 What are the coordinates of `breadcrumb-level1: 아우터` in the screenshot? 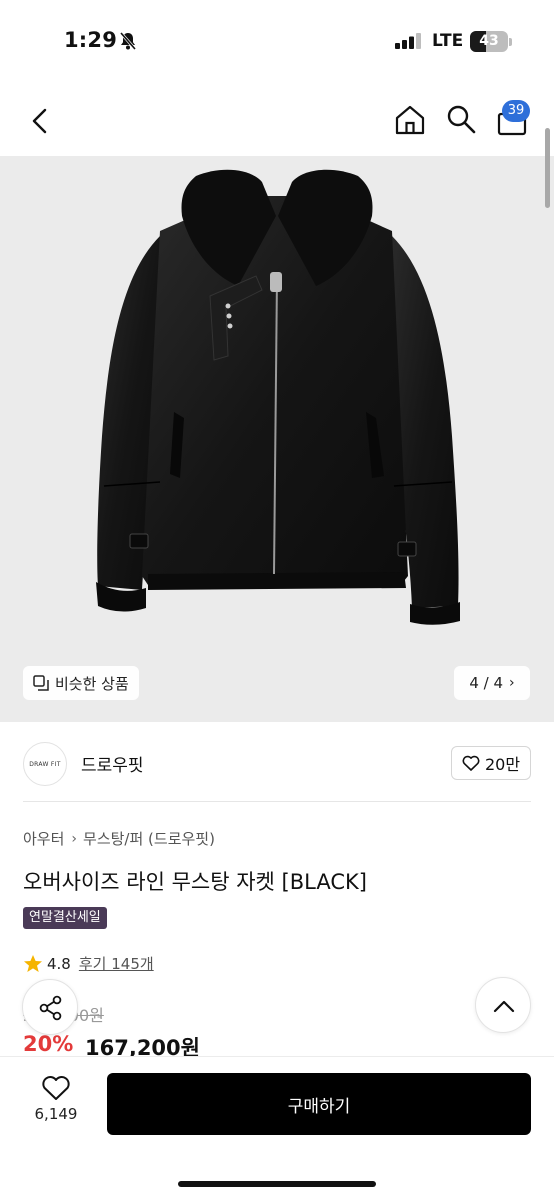 It's located at (43, 838).